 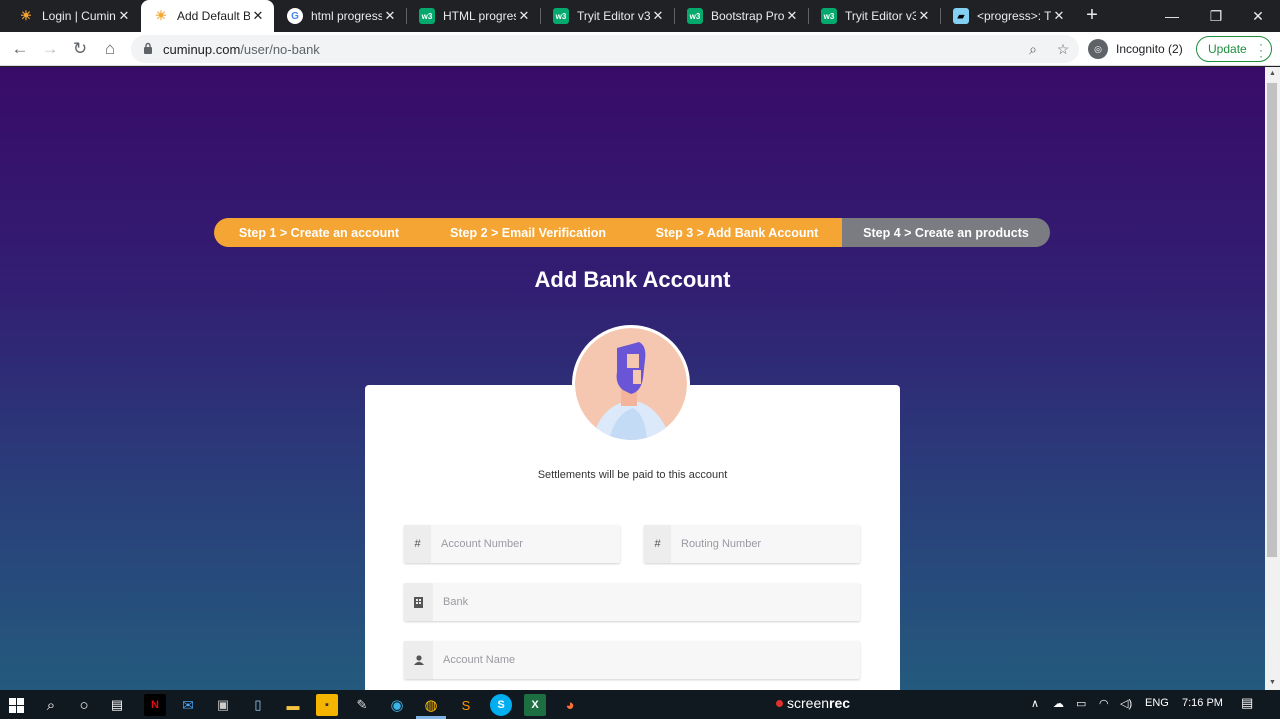 I want to click on scroll-up-icon: ▲, so click(x=1272, y=74).